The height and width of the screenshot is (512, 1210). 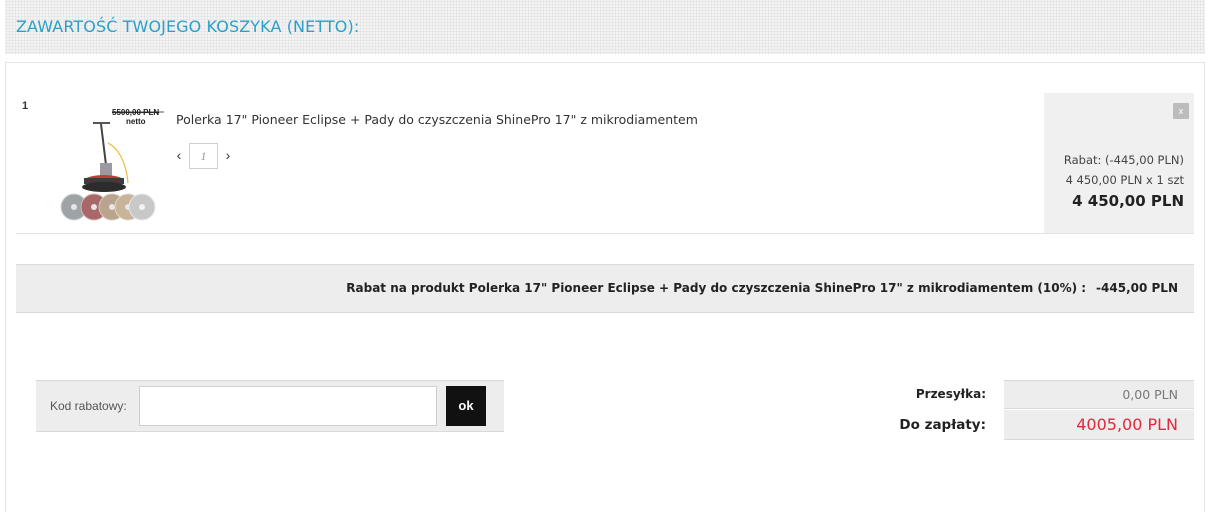 What do you see at coordinates (1181, 111) in the screenshot?
I see `close-icon: x` at bounding box center [1181, 111].